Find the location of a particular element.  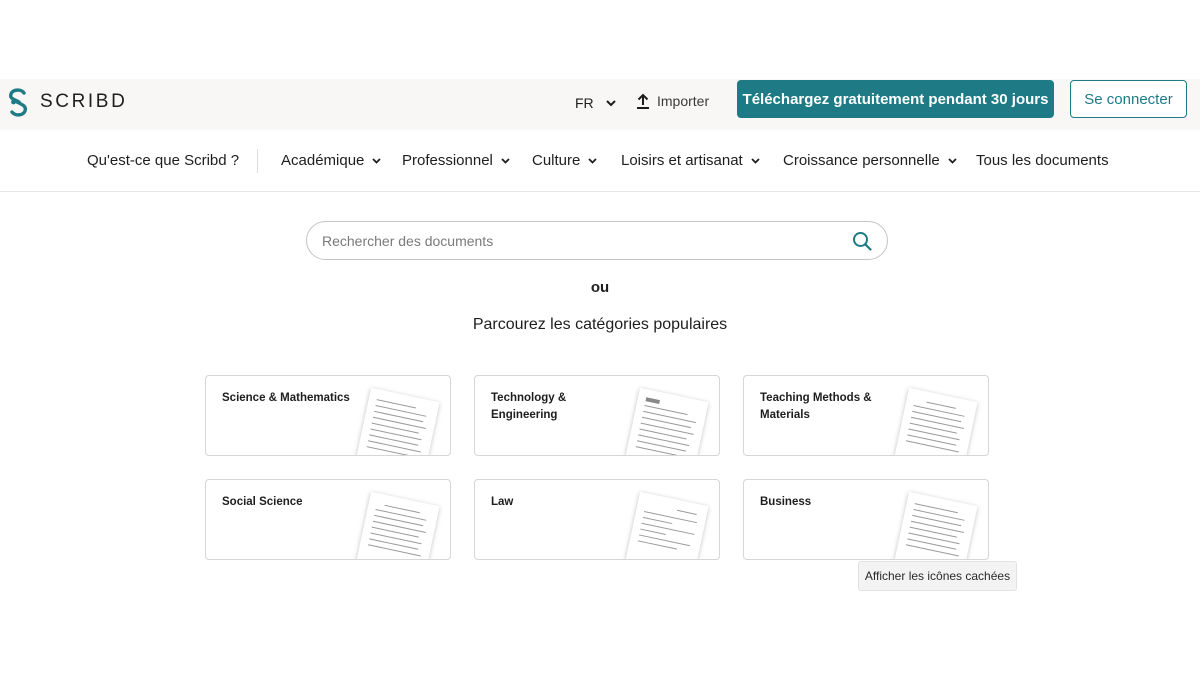

nav-item-label: Académique is located at coordinates (323, 160).